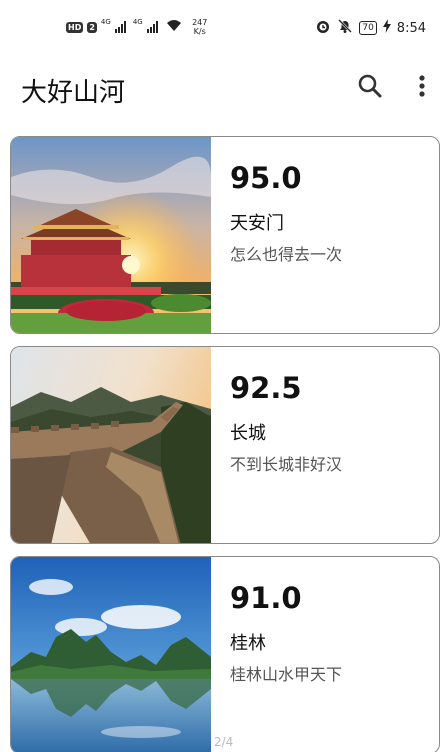 Image resolution: width=448 pixels, height=752 pixels. I want to click on network-speed: 247 K/s, so click(200, 27).